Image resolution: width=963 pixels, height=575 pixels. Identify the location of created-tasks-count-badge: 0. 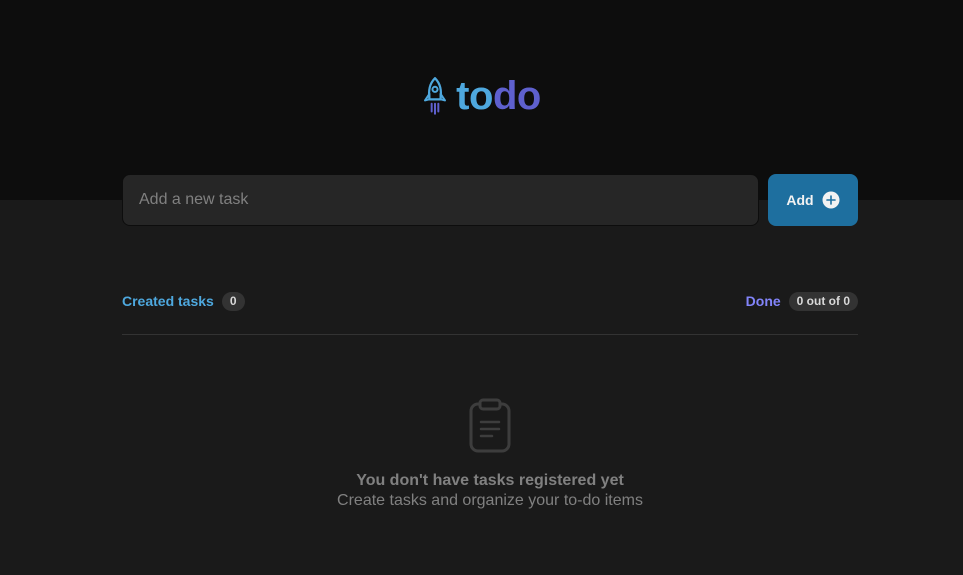
(233, 301).